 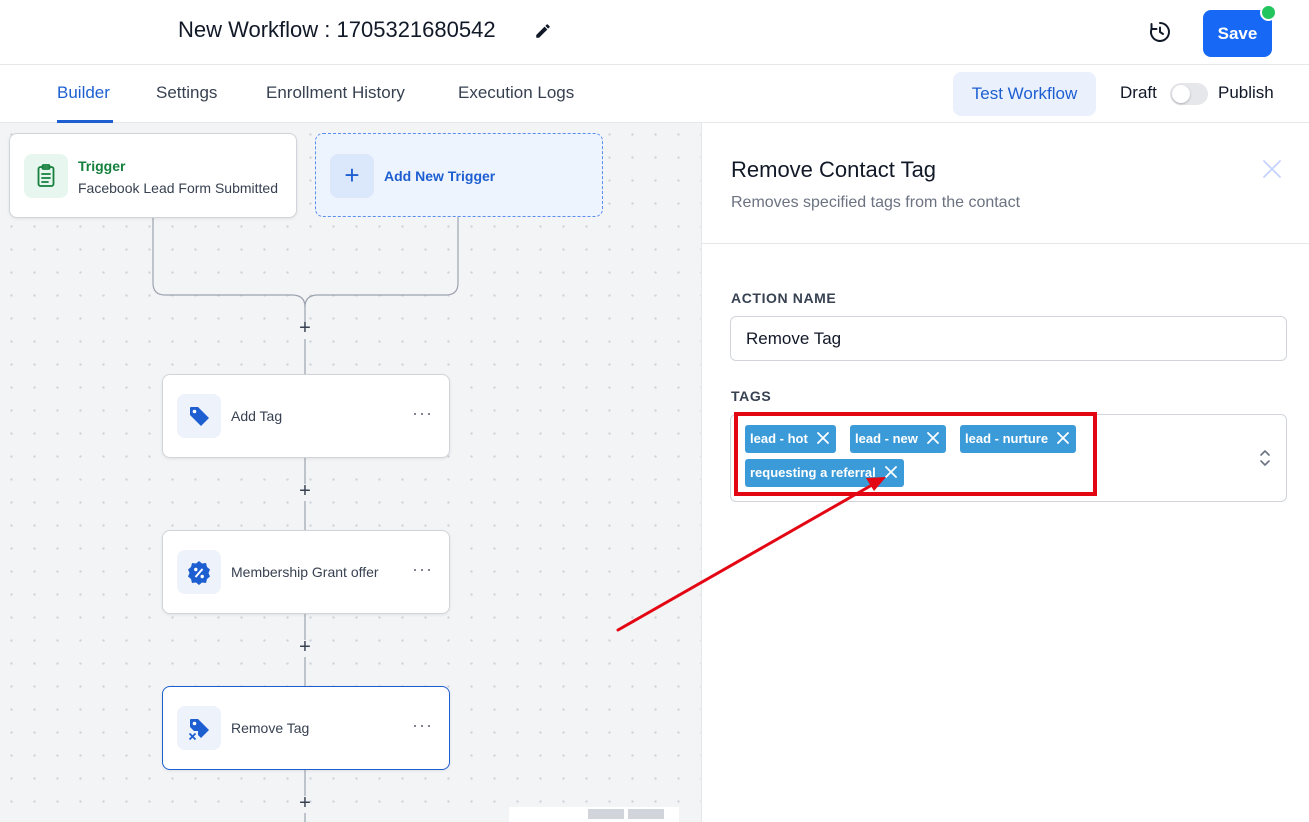 I want to click on history-icon, so click(x=1160, y=32).